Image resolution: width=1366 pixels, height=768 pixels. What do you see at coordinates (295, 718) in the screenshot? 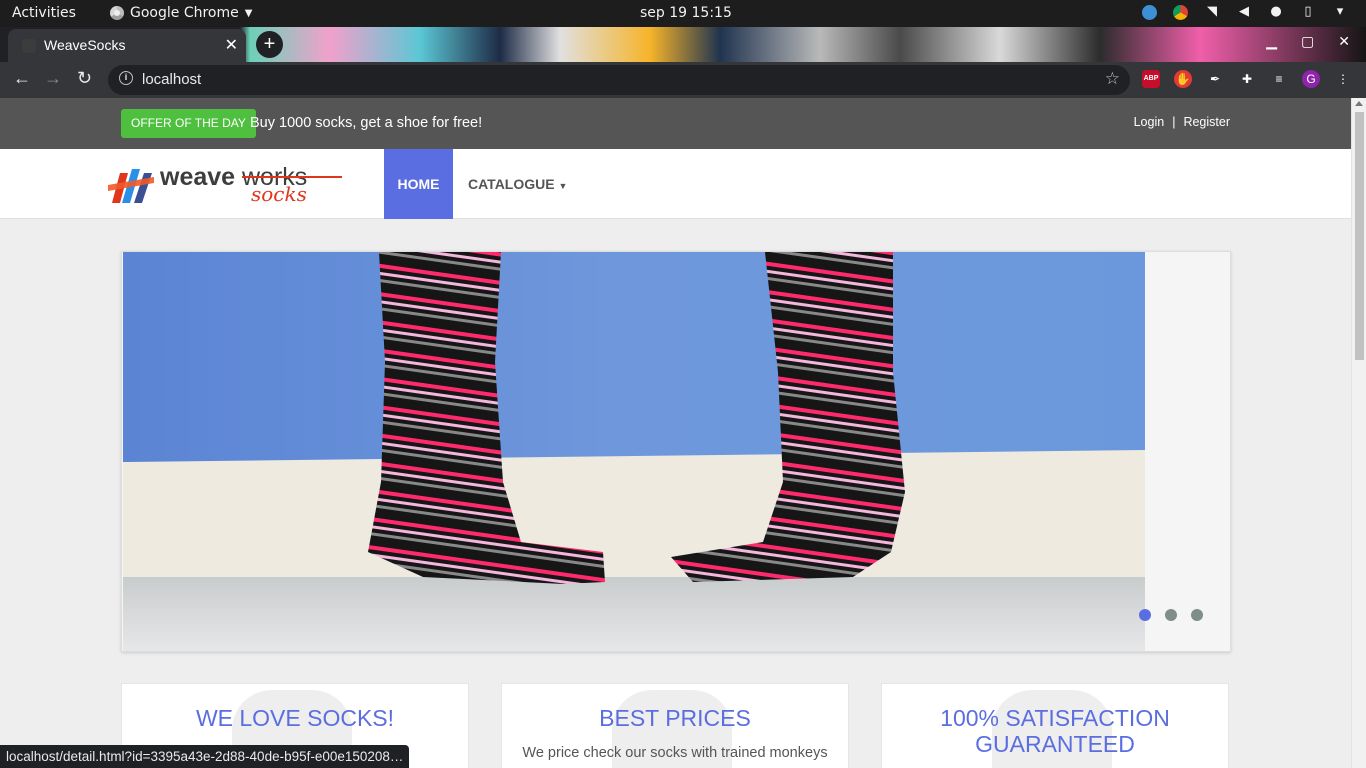
I see `feature-title: WE LOVE SOCKS!` at bounding box center [295, 718].